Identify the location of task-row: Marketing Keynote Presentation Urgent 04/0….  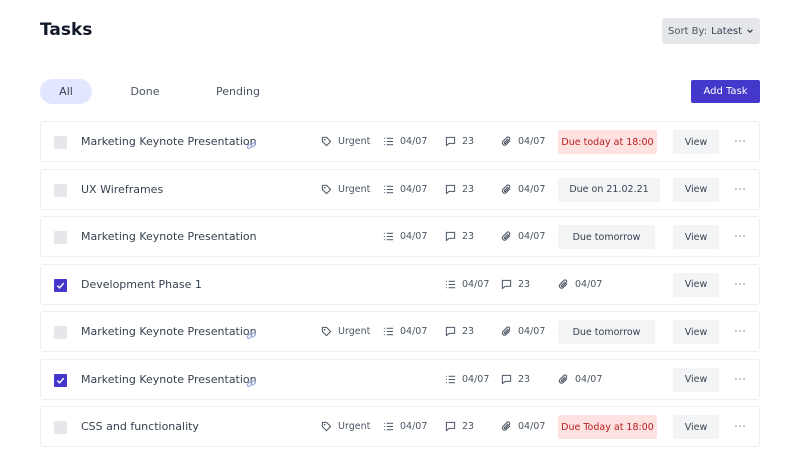
(400, 331).